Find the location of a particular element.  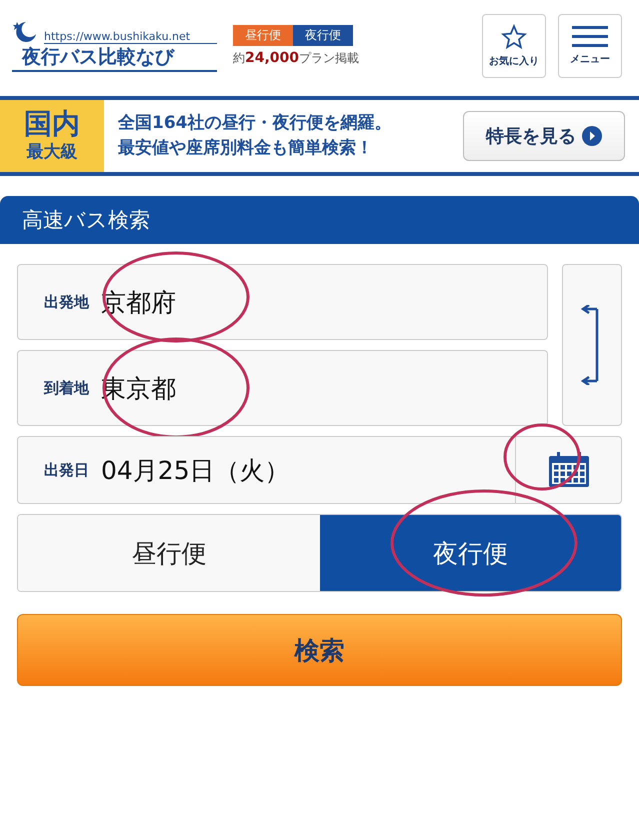

logo-title: 夜行バス比較なび is located at coordinates (114, 58).